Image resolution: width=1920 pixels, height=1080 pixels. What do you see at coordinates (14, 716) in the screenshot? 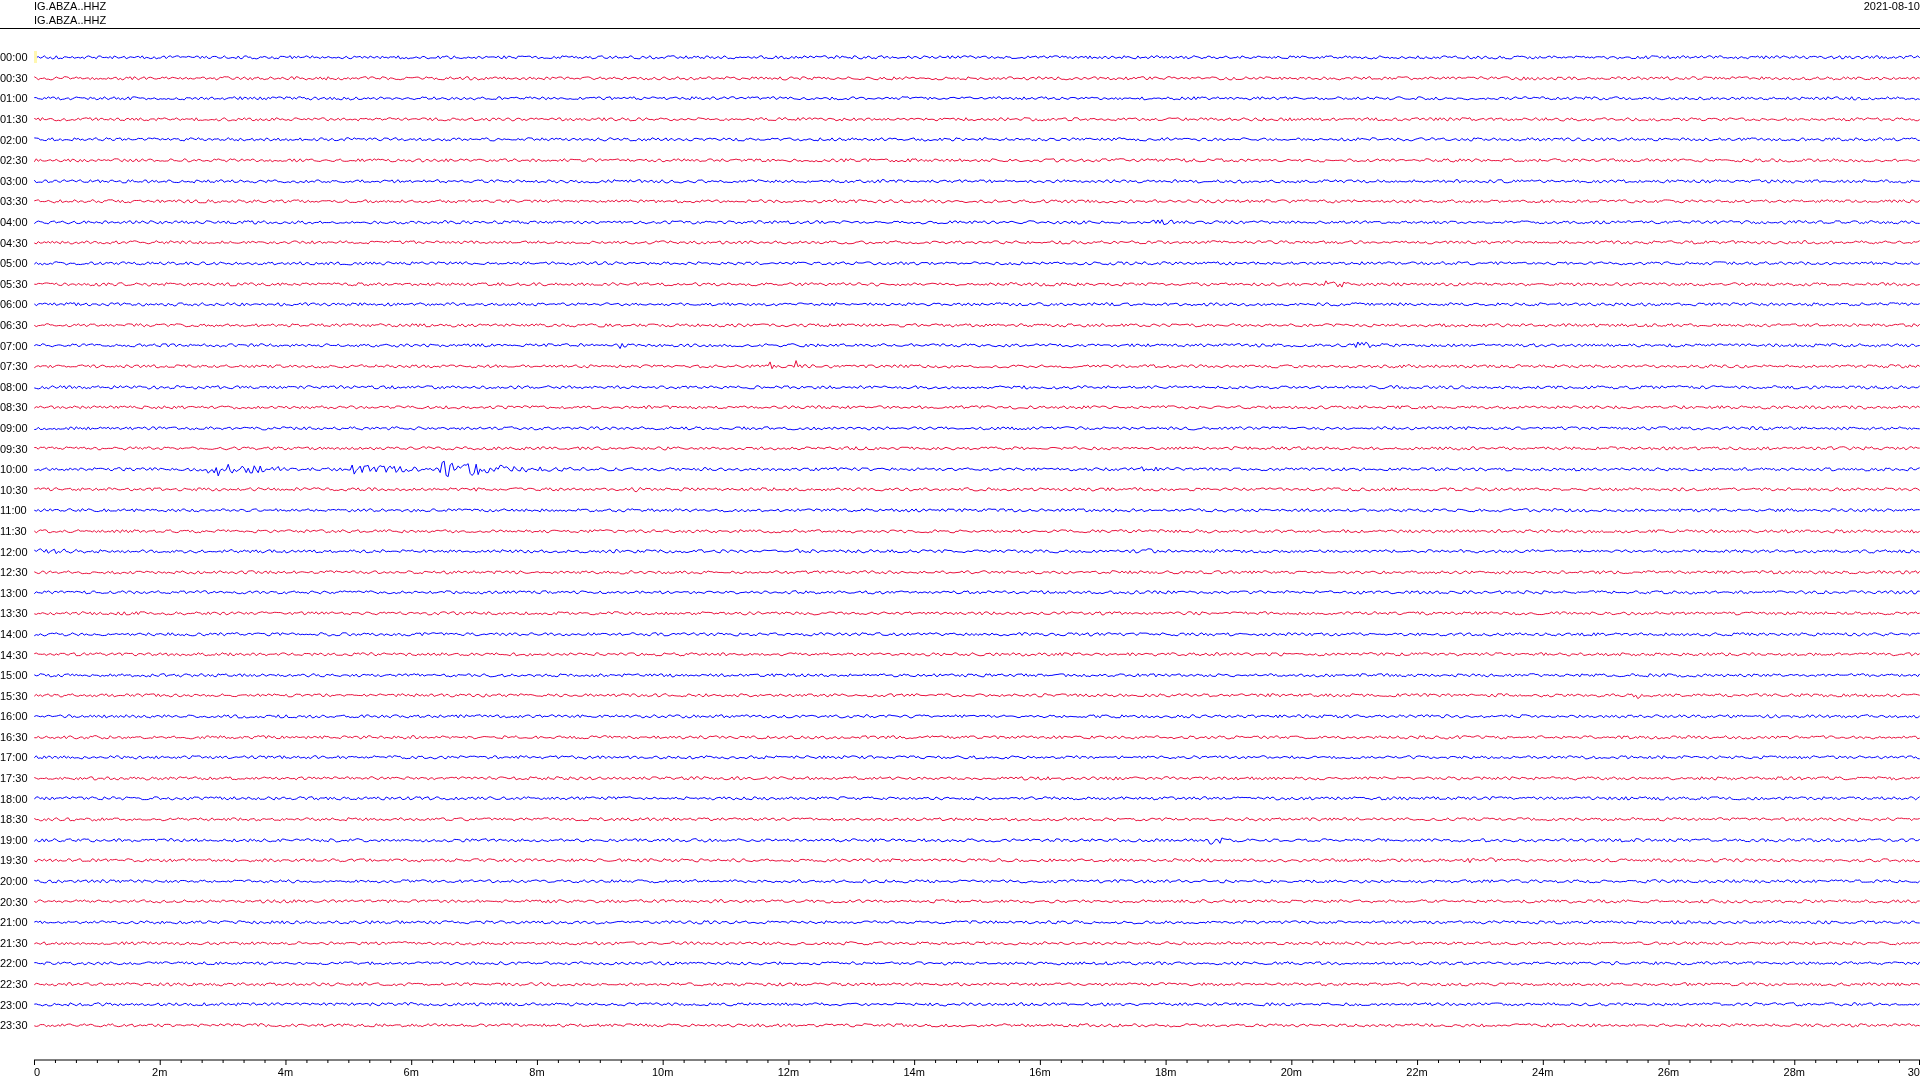
I see `row-time-label: 16:00` at bounding box center [14, 716].